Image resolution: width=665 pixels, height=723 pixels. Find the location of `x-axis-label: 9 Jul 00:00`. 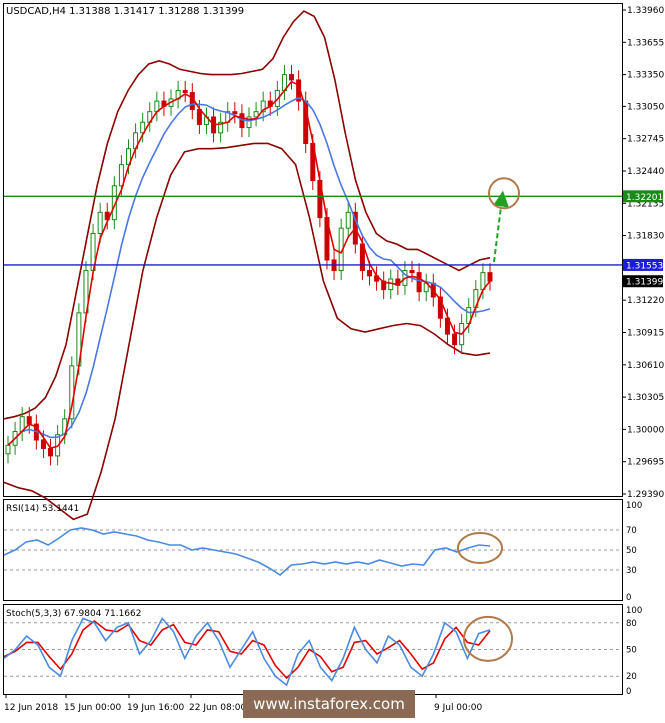

x-axis-label: 9 Jul 00:00 is located at coordinates (458, 708).